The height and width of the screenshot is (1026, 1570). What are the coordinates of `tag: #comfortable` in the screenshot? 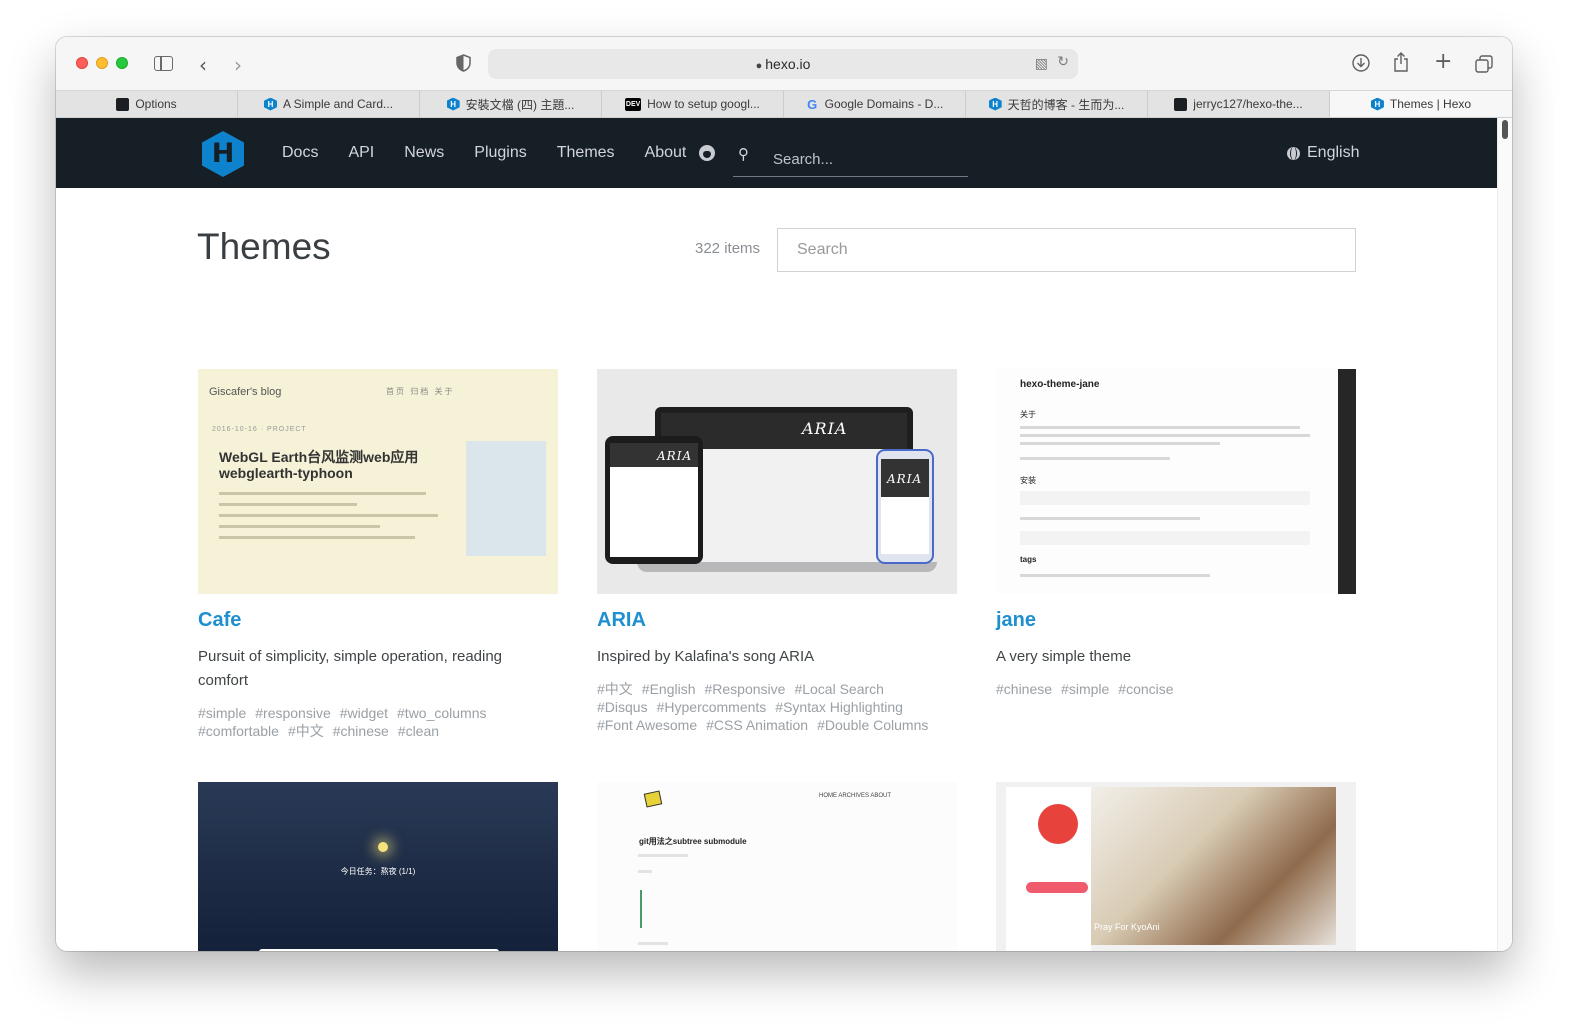 It's located at (238, 731).